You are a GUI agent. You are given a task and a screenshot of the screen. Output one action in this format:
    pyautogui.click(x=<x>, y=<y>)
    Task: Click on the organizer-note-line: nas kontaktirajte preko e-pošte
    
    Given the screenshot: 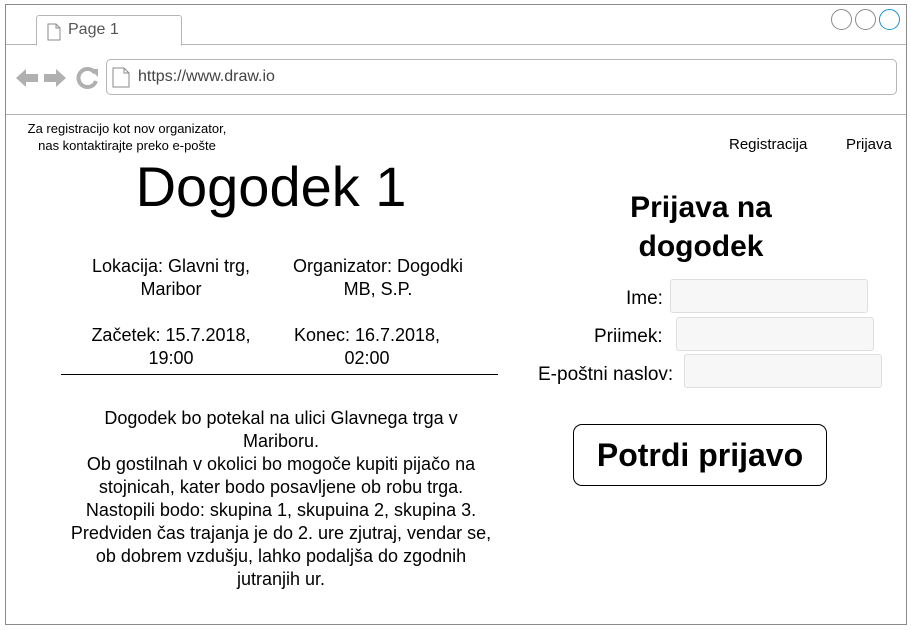 What is the action you would take?
    pyautogui.click(x=127, y=145)
    